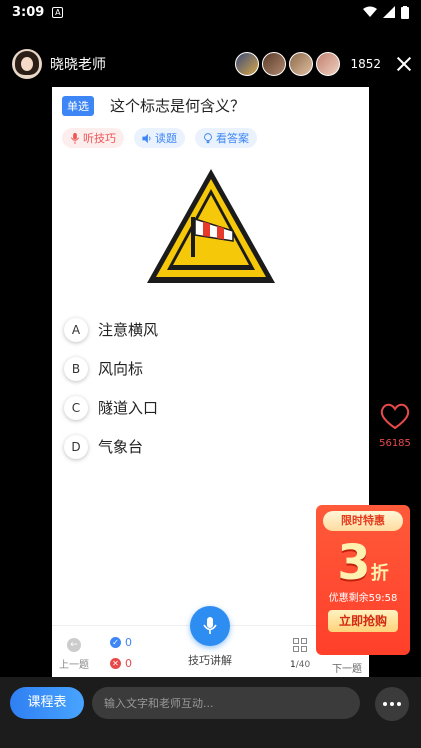  Describe the element at coordinates (226, 703) in the screenshot. I see `chat-input` at that location.